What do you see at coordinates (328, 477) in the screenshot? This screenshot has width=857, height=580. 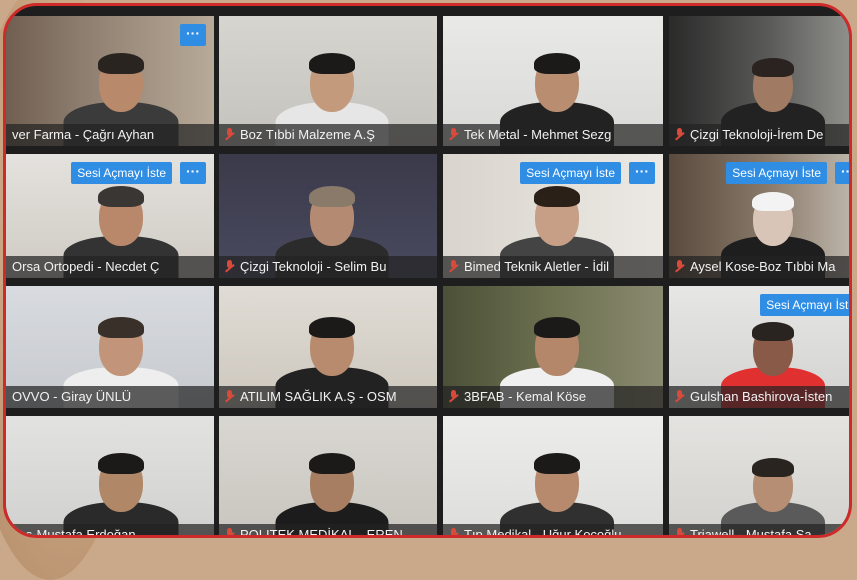 I see `participant-tile: POLITEK MEDİKAL - EREN` at bounding box center [328, 477].